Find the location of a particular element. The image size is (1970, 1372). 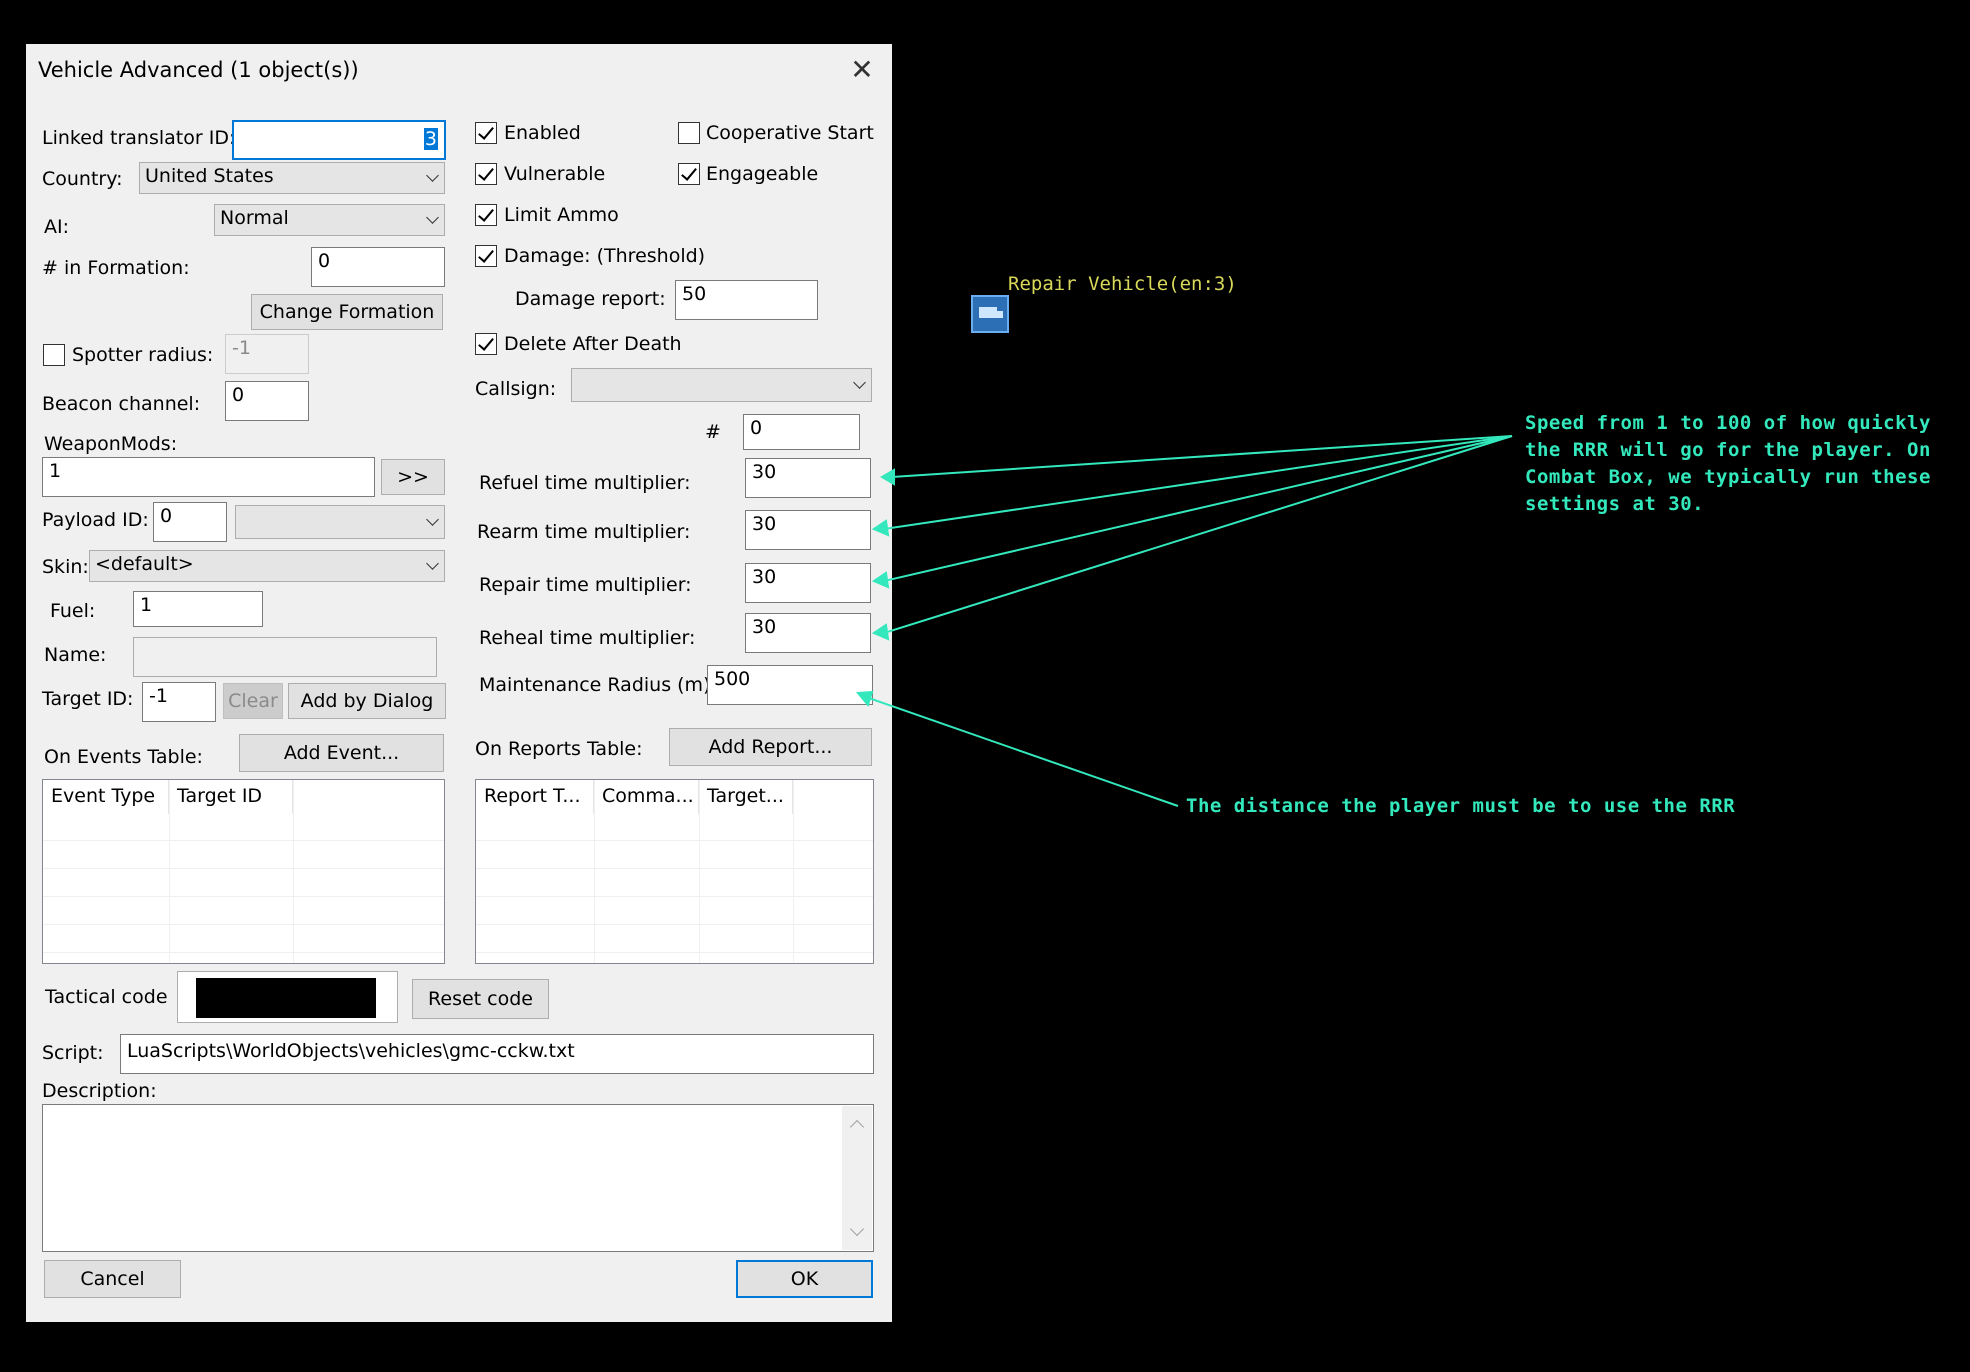

annotation-arrows is located at coordinates (1184, 621).